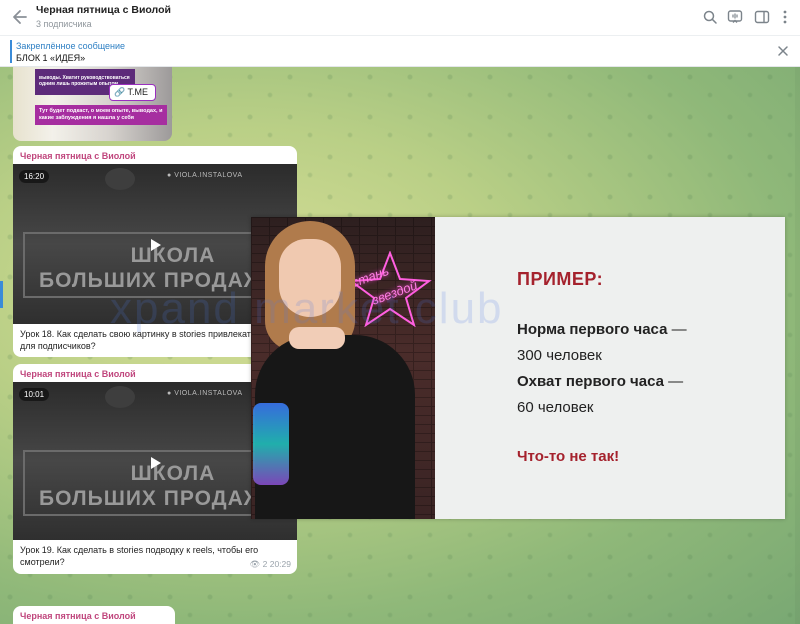 The image size is (800, 624). I want to click on view-count: 2, so click(265, 564).